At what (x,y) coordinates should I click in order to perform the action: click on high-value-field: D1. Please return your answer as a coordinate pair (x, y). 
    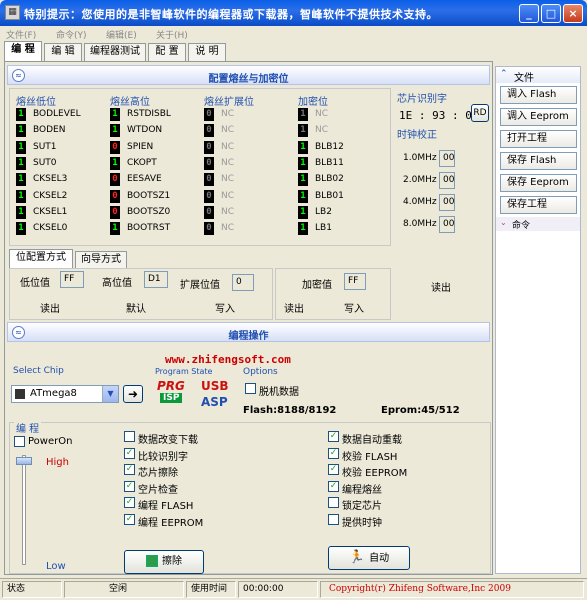
    Looking at the image, I should click on (156, 279).